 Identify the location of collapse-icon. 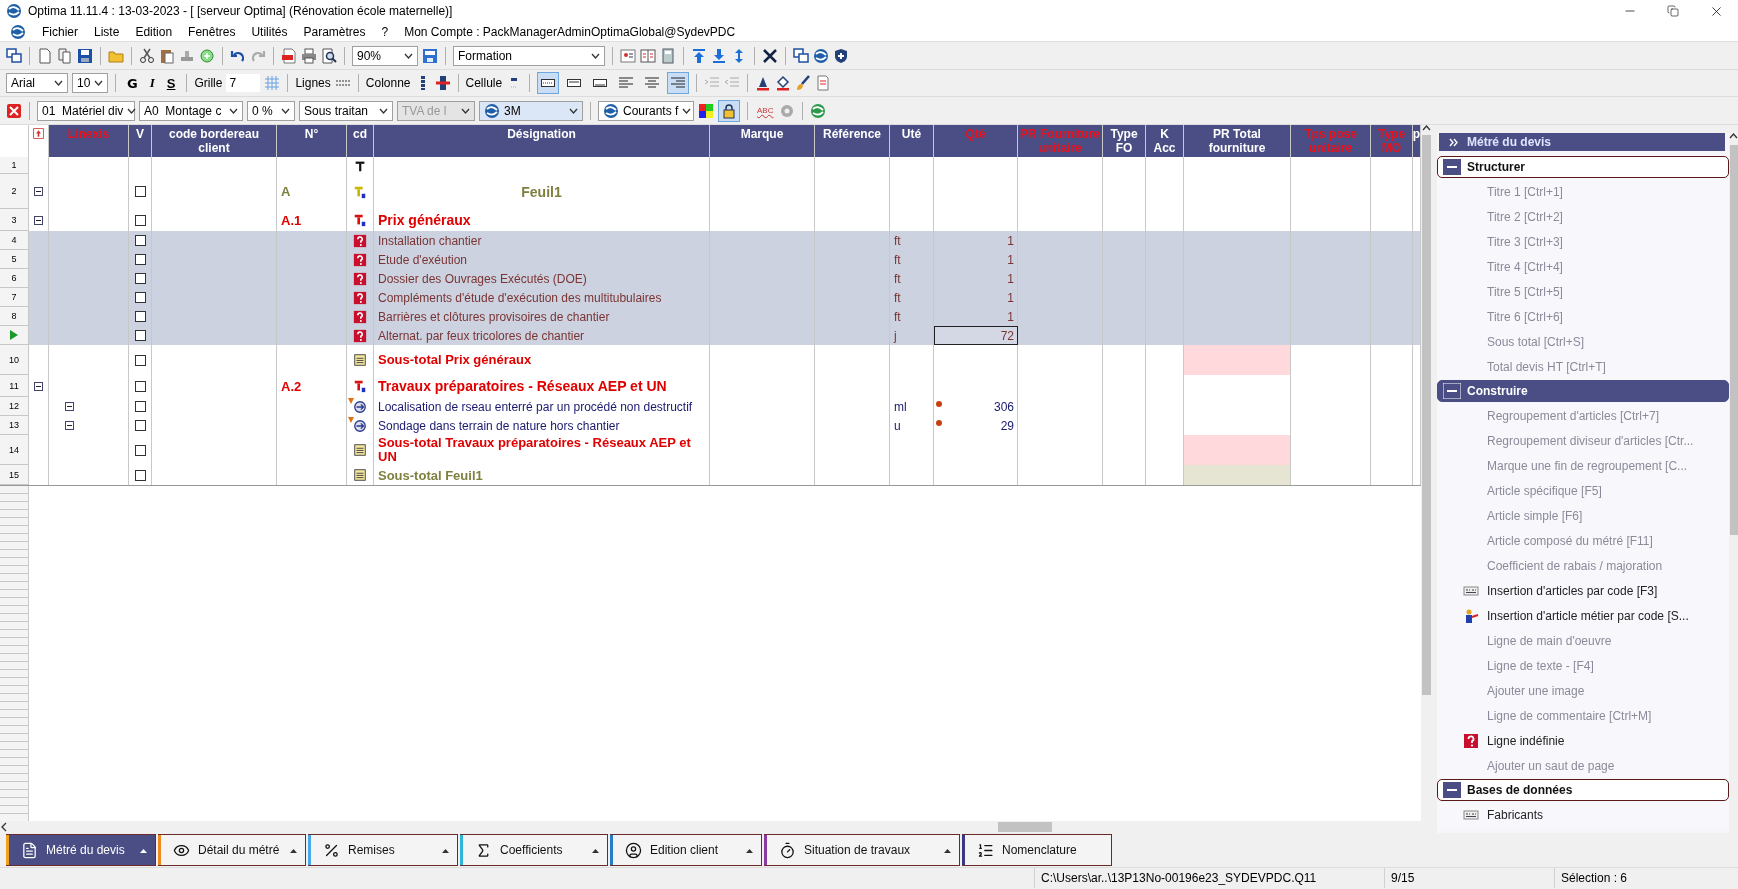
(1452, 790).